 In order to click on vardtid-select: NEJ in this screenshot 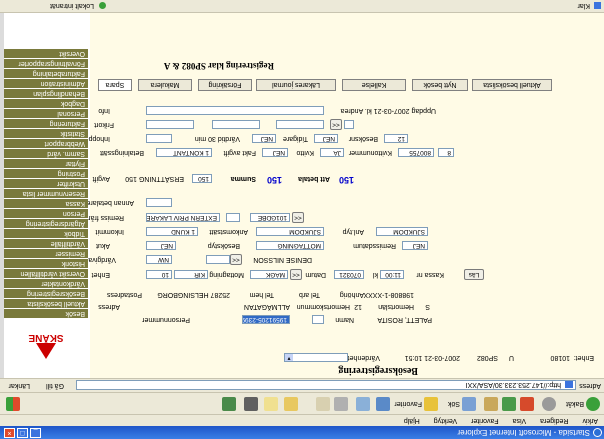, I will do `click(264, 138)`.